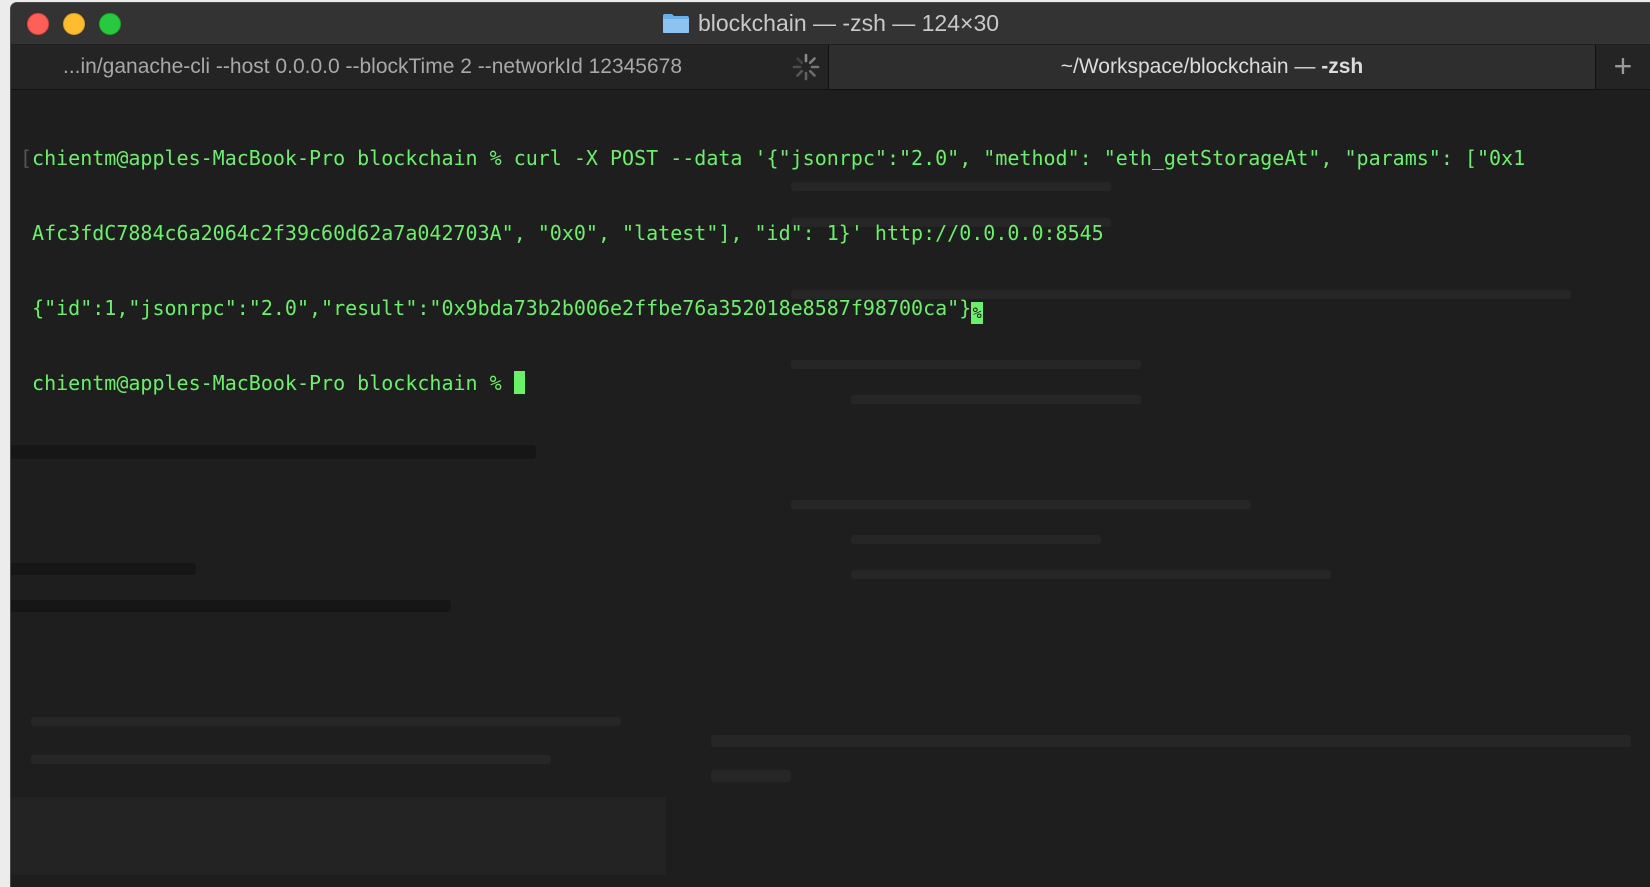 Image resolution: width=1650 pixels, height=887 pixels. Describe the element at coordinates (977, 313) in the screenshot. I see `no-newline-marker: %` at that location.